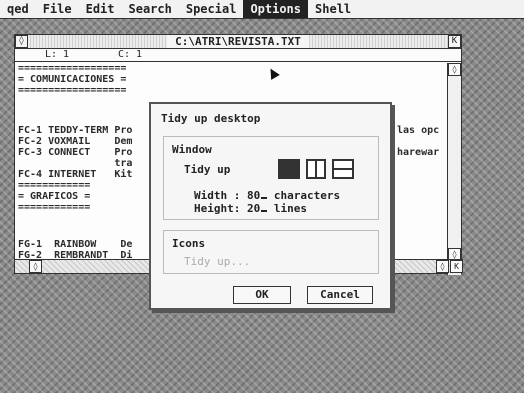 The width and height of the screenshot is (524, 393). I want to click on cancel-button: Cancel, so click(340, 295).